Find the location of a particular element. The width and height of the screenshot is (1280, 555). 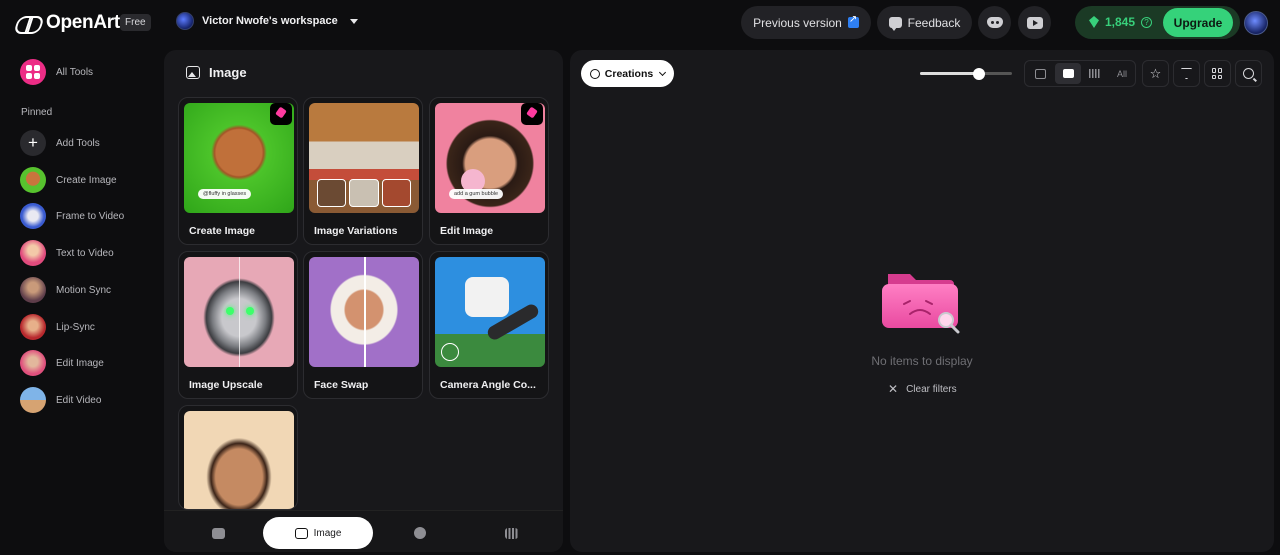

sidebar-item-all-tools: All Tools is located at coordinates (56, 72).